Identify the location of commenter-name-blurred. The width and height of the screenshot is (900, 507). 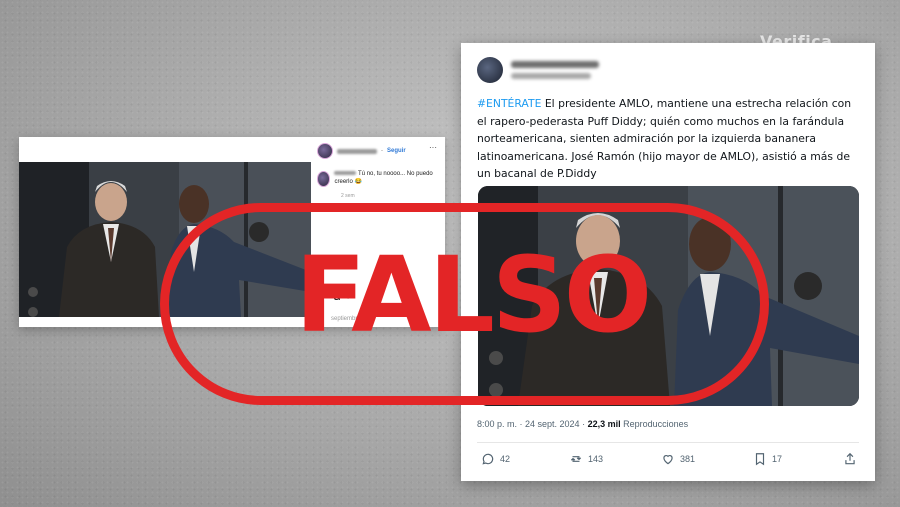
(345, 173).